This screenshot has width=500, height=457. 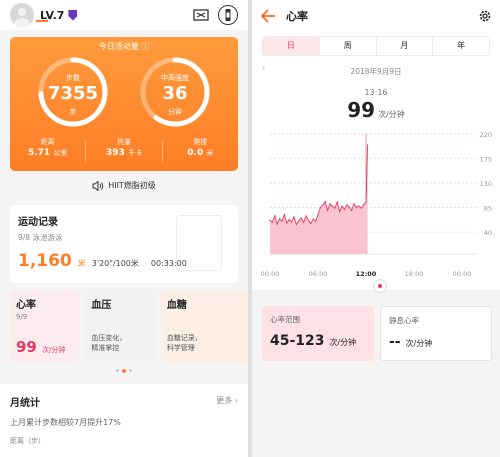 I want to click on chart-date: 2018年9月9日, so click(x=376, y=71).